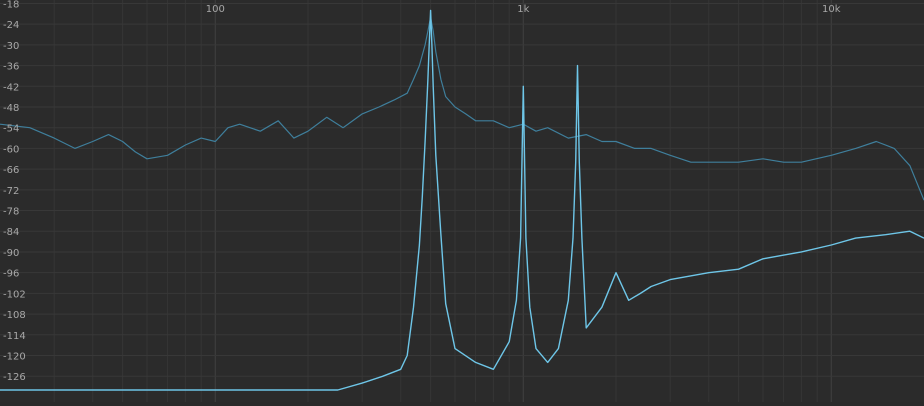 The width and height of the screenshot is (924, 406). I want to click on y-tick-label: -30, so click(11, 46).